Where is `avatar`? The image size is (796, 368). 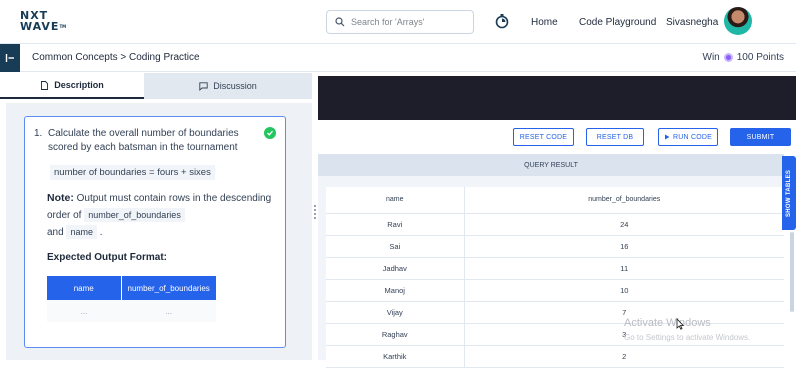 avatar is located at coordinates (738, 21).